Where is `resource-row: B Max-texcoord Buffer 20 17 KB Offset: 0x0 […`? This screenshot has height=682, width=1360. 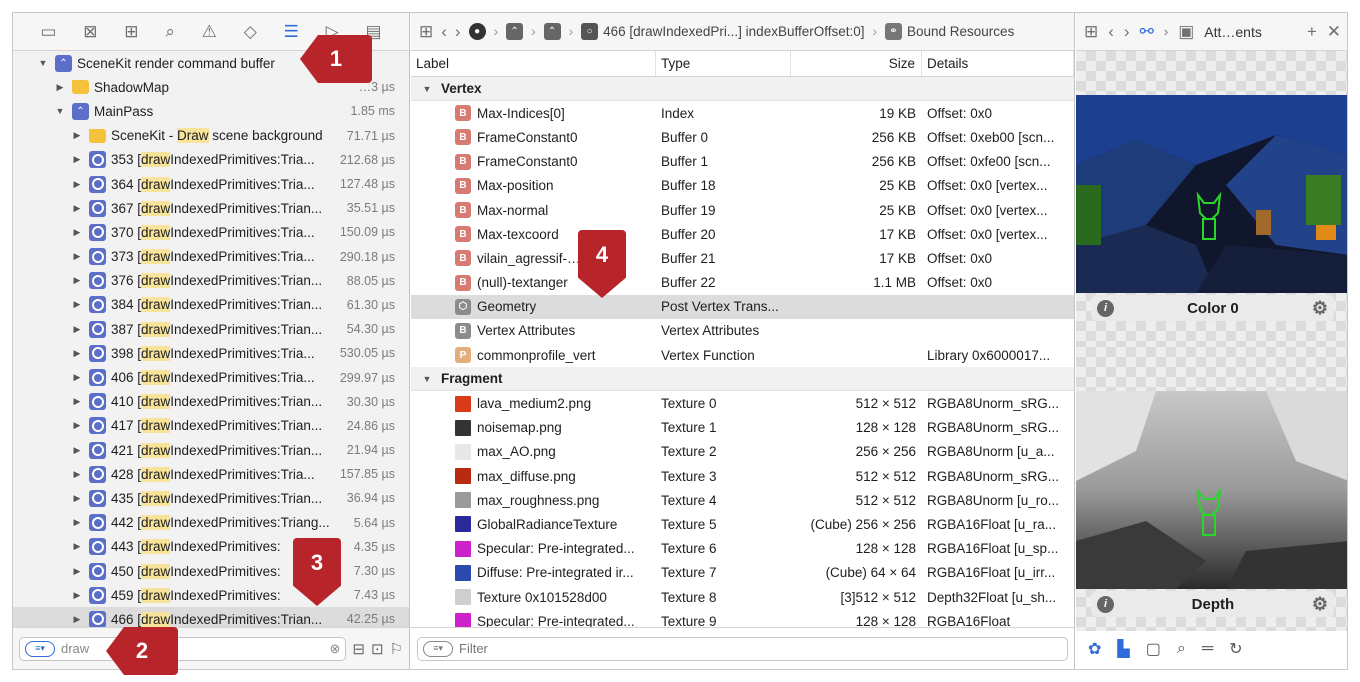 resource-row: B Max-texcoord Buffer 20 17 KB Offset: 0x0 [… is located at coordinates (742, 234).